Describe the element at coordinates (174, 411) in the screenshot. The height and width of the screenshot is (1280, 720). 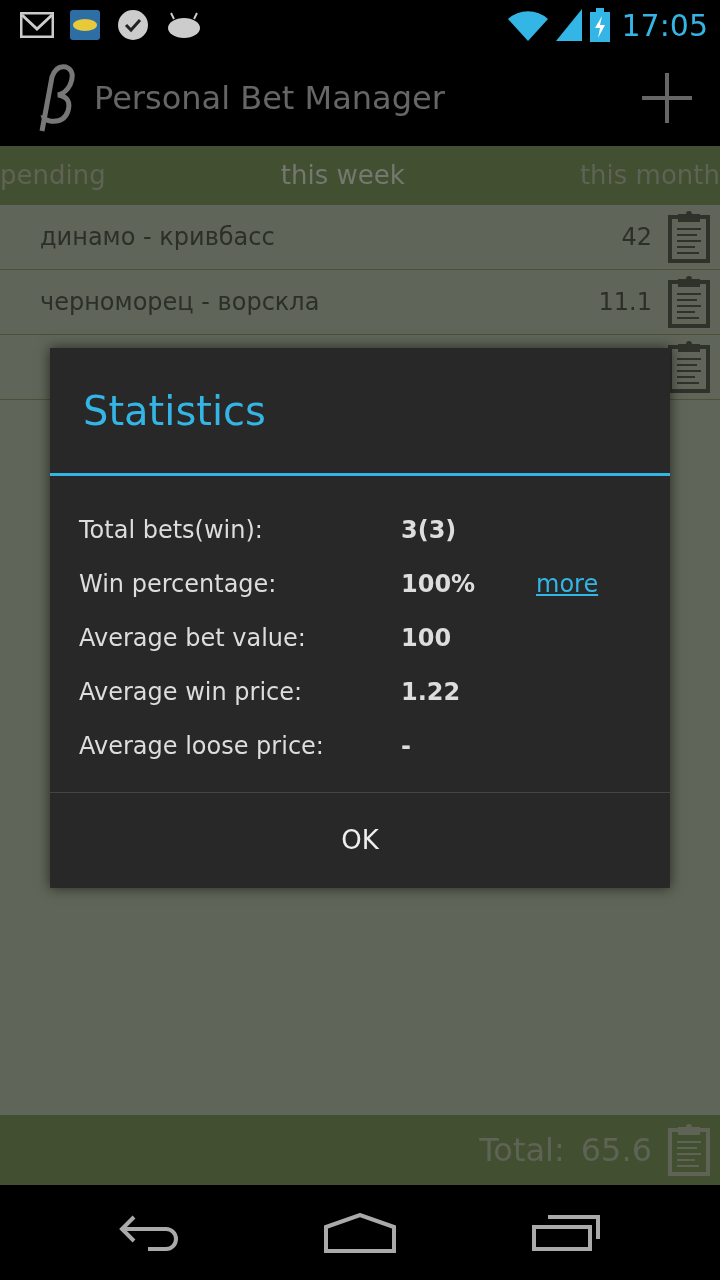
I see `dialog-title: Statistics` at that location.